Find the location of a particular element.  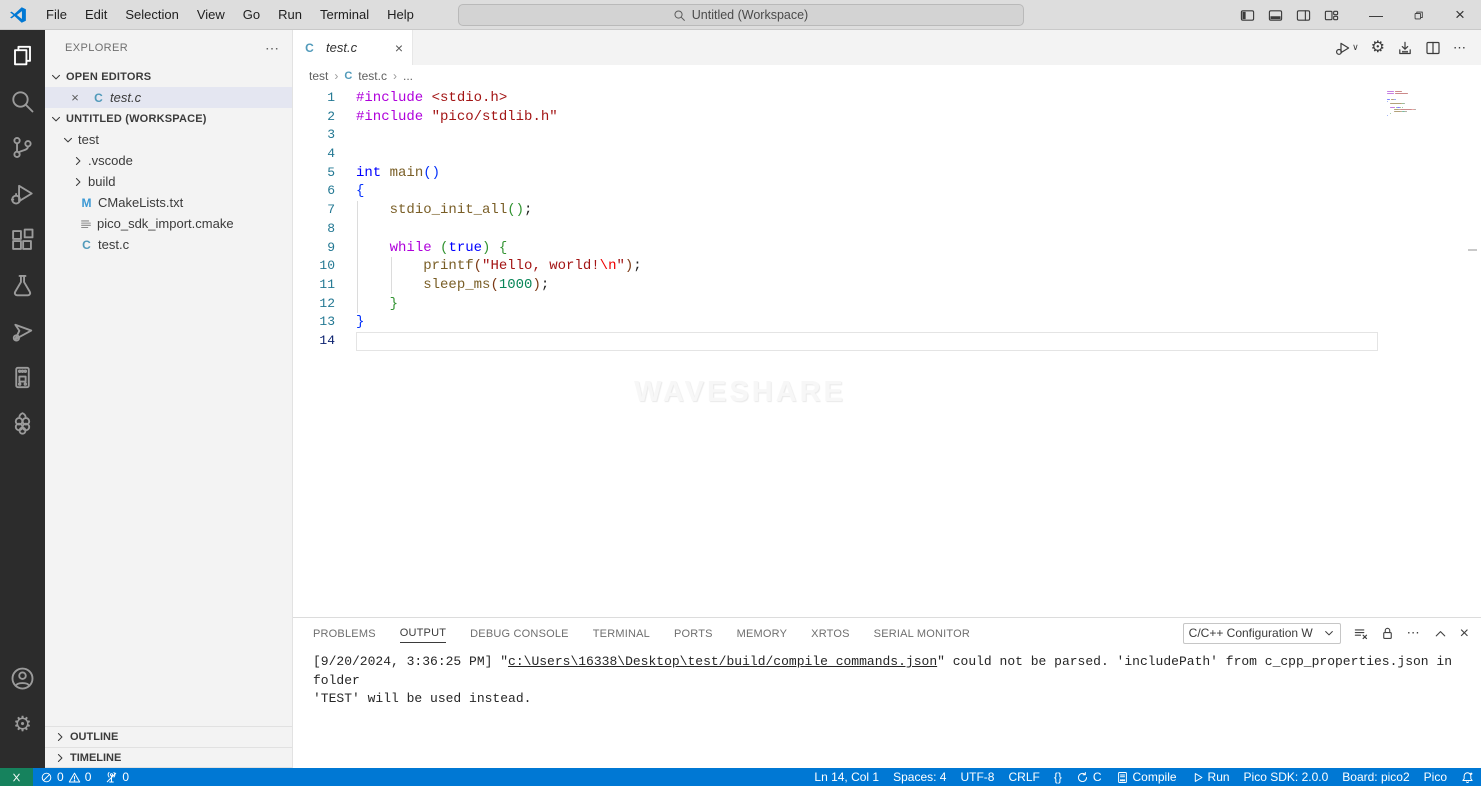

tab-close-icon: × is located at coordinates (399, 48).